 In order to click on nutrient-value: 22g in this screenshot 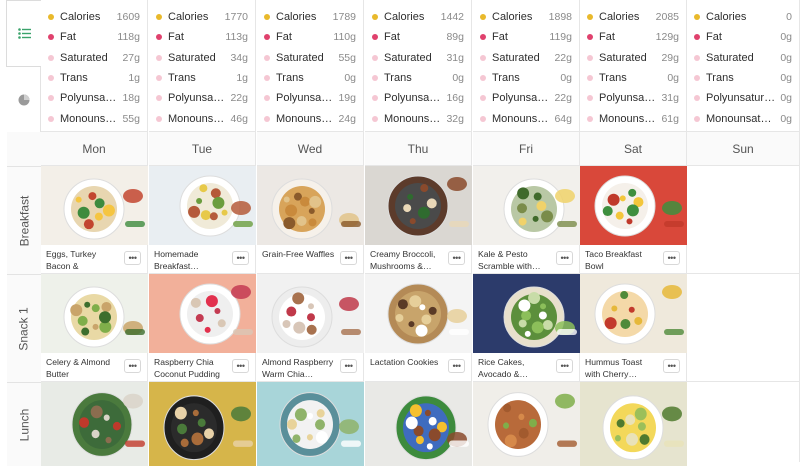, I will do `click(239, 98)`.